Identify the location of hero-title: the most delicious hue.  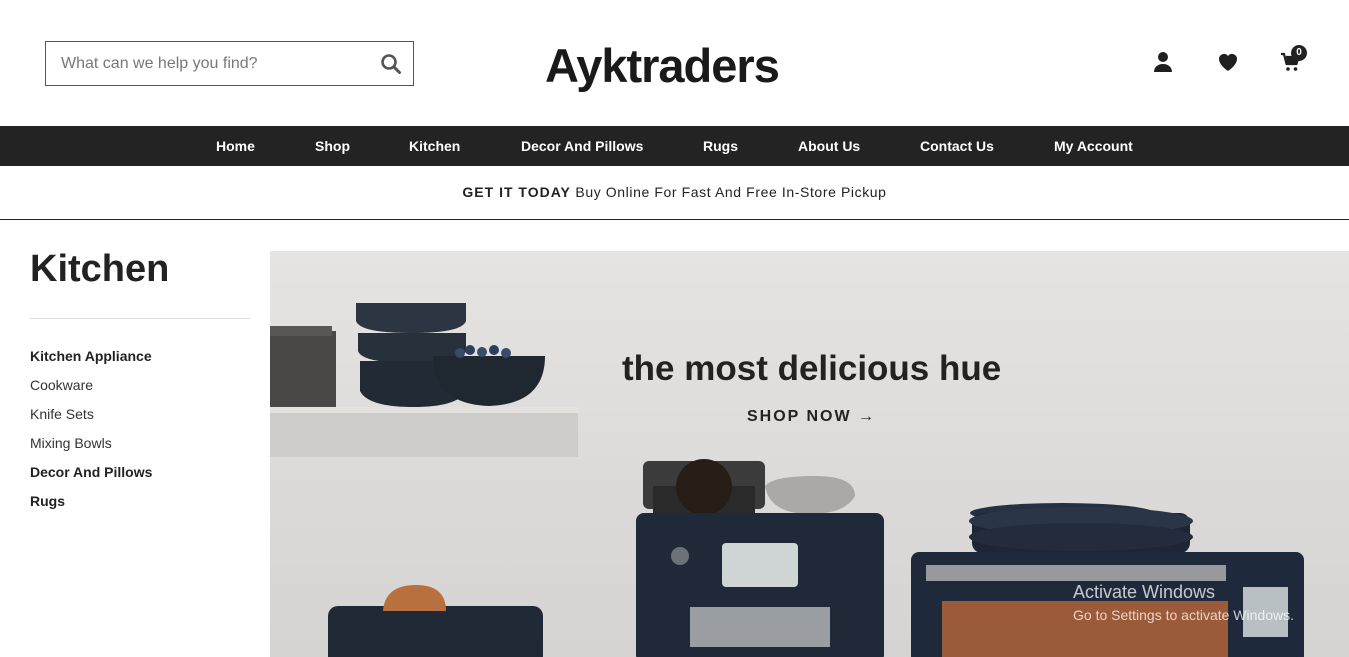
(812, 368).